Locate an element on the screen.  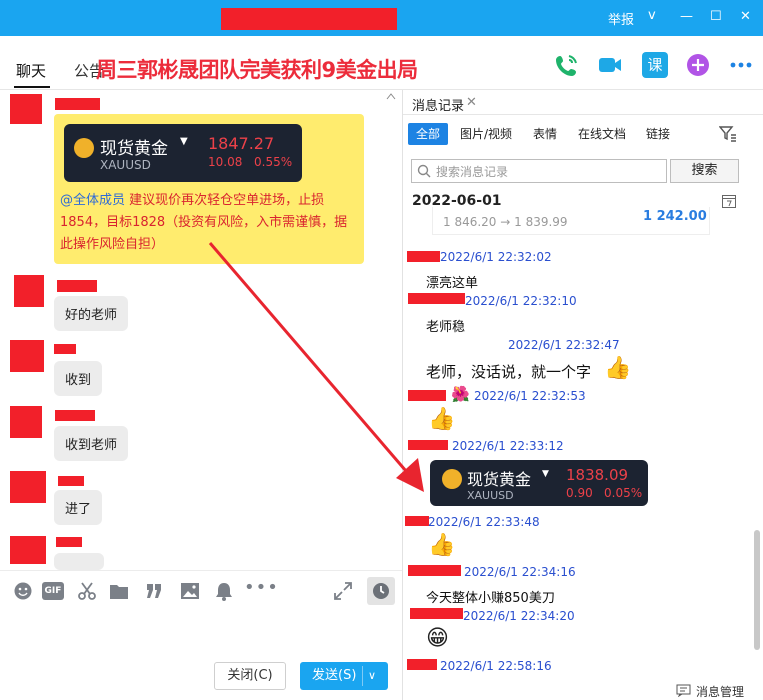
history-search-button: 搜索 is located at coordinates (704, 171).